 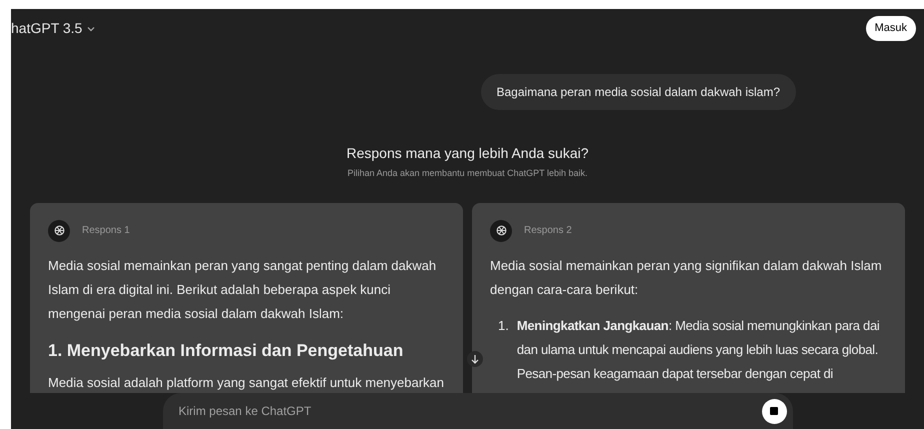 What do you see at coordinates (891, 28) in the screenshot?
I see `login-button: Masuk` at bounding box center [891, 28].